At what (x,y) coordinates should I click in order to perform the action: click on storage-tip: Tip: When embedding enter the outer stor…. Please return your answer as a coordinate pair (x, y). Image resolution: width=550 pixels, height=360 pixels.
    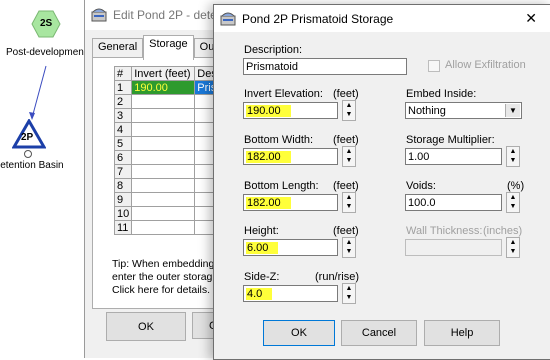
    Looking at the image, I should click on (163, 277).